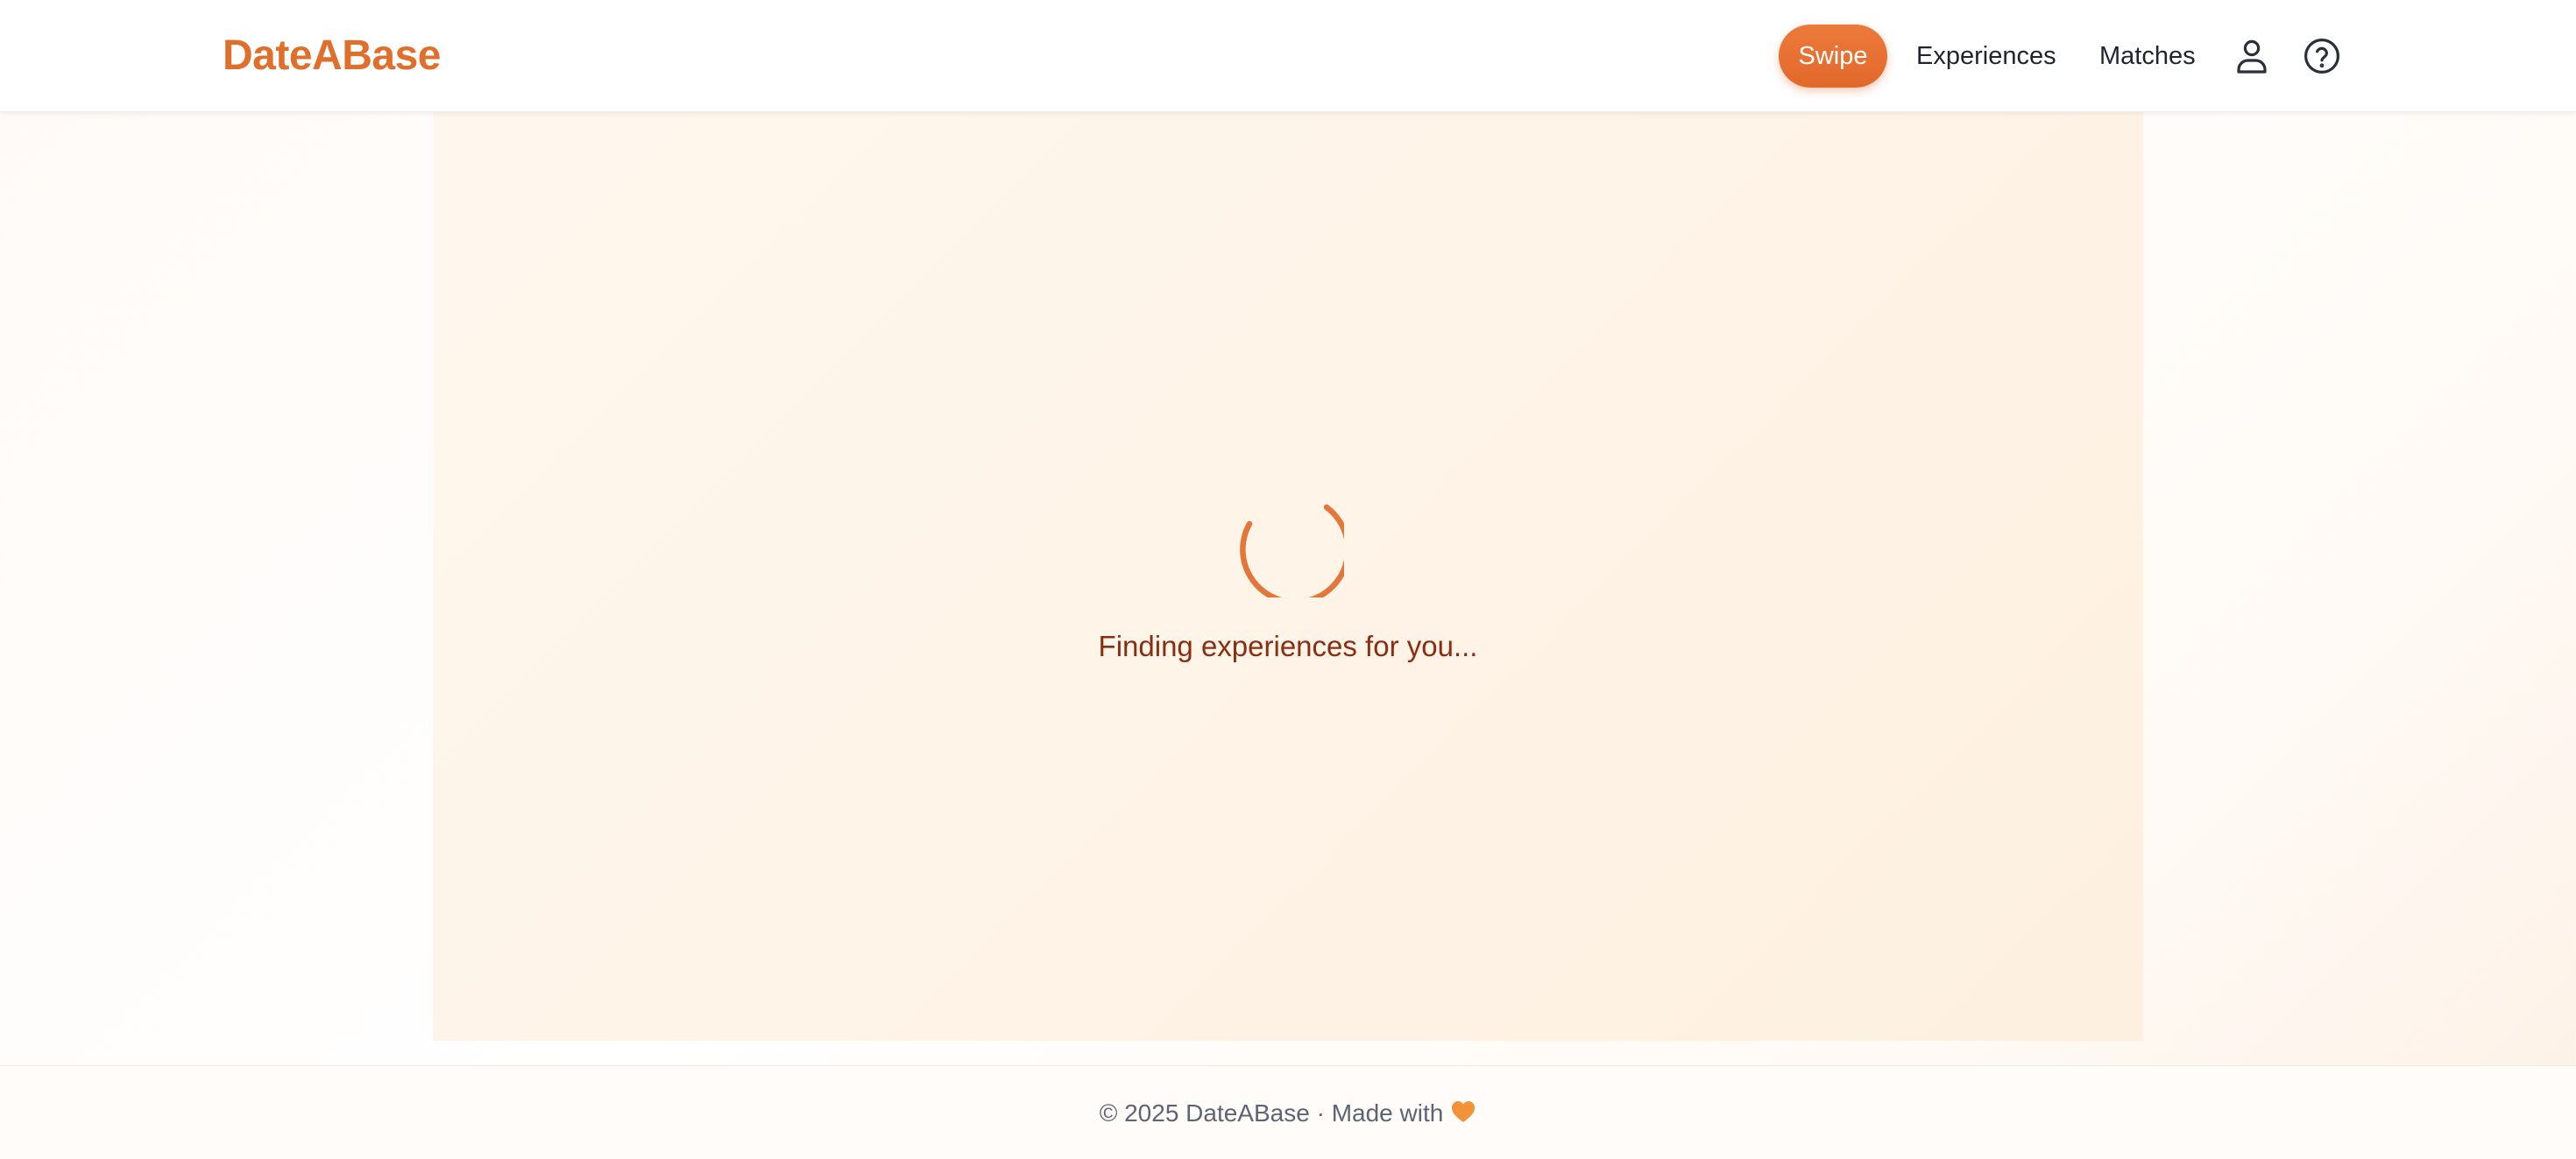 The image size is (2576, 1159). What do you see at coordinates (1833, 57) in the screenshot?
I see `nav-swipe-button: Swipe` at bounding box center [1833, 57].